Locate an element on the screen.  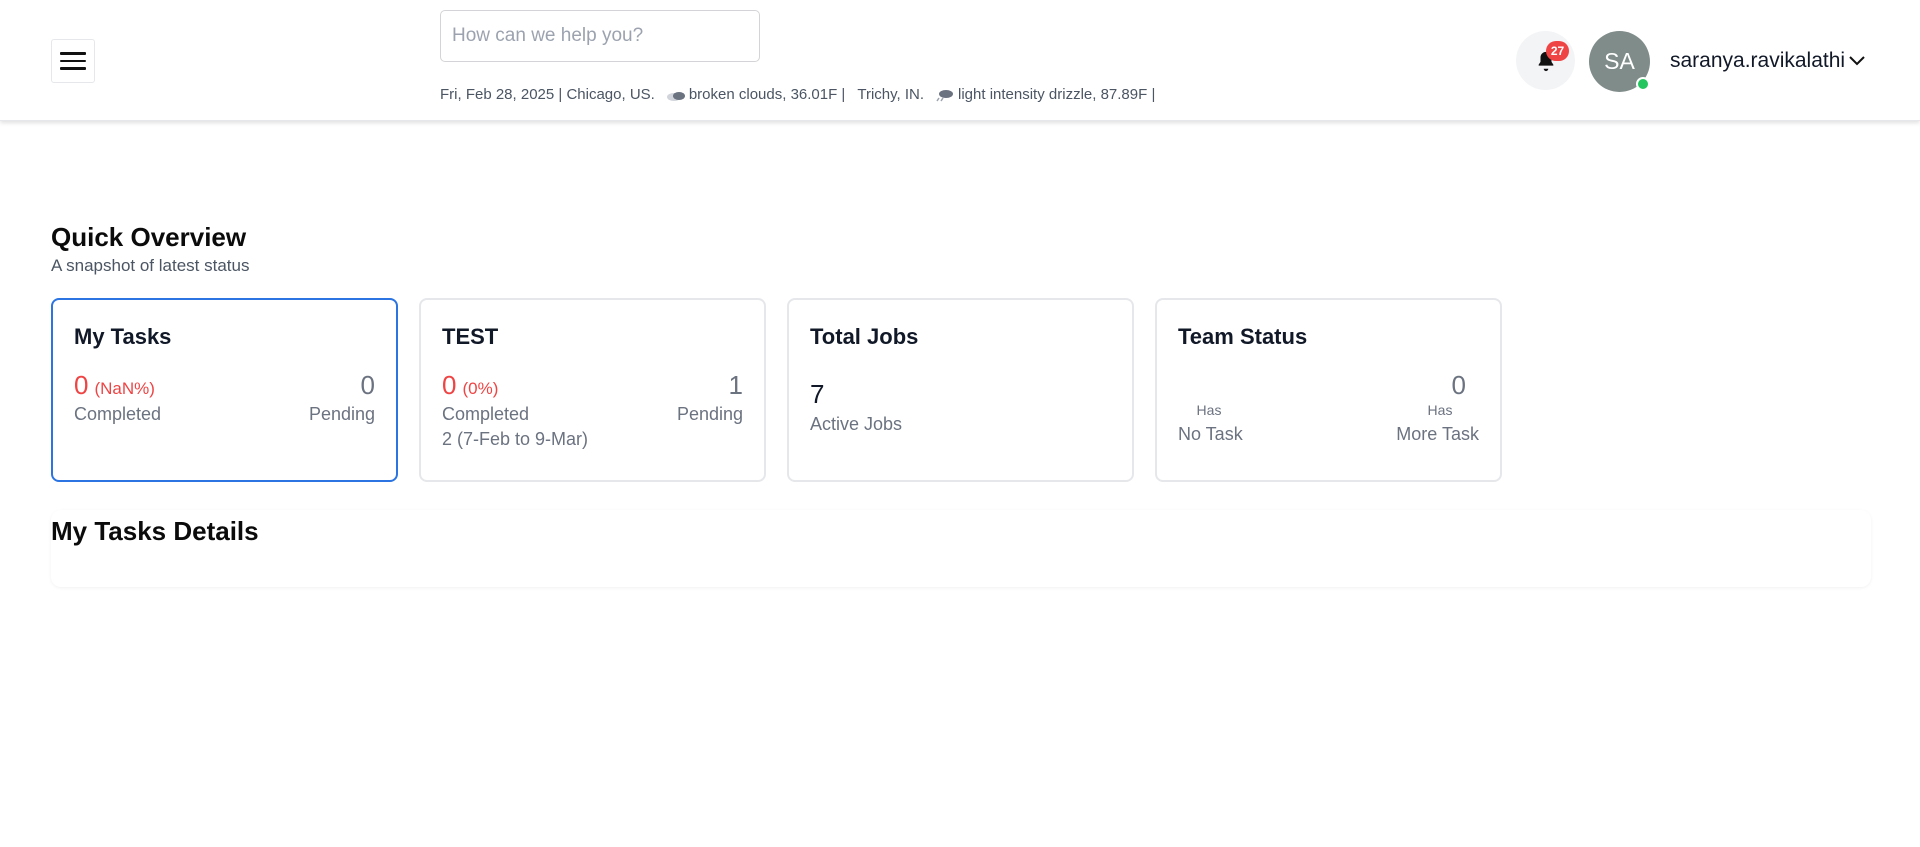
more-task-label: More Task is located at coordinates (1437, 434).